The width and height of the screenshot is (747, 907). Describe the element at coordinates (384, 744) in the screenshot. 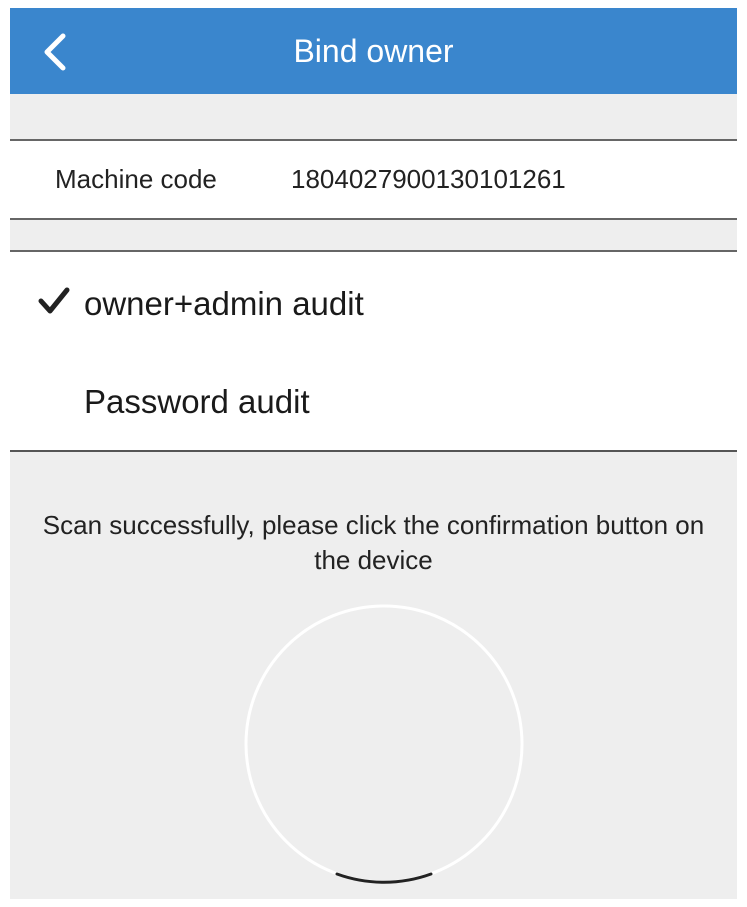

I see `loading-ring-icon` at that location.